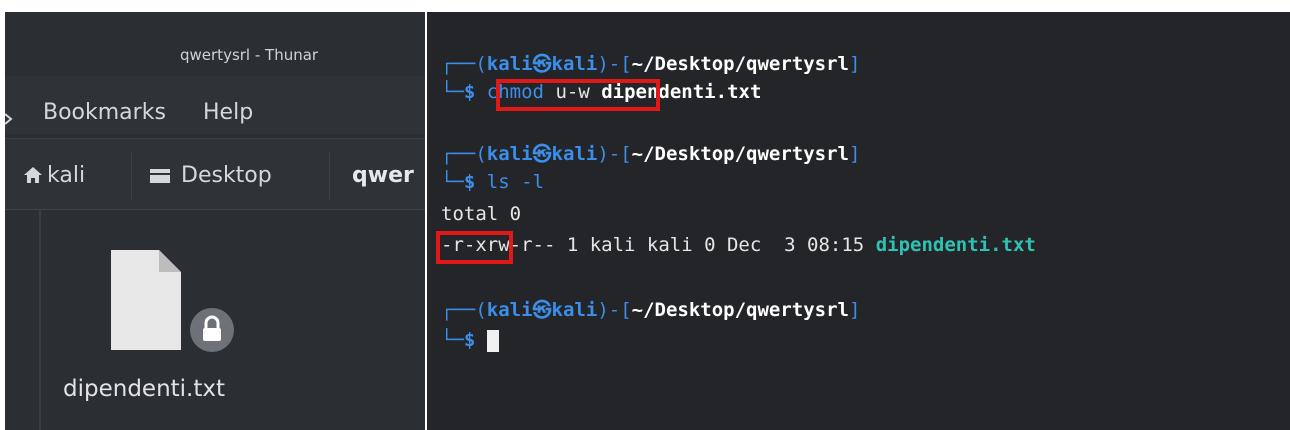 The width and height of the screenshot is (1290, 430). Describe the element at coordinates (160, 176) in the screenshot. I see `desktop-icon` at that location.